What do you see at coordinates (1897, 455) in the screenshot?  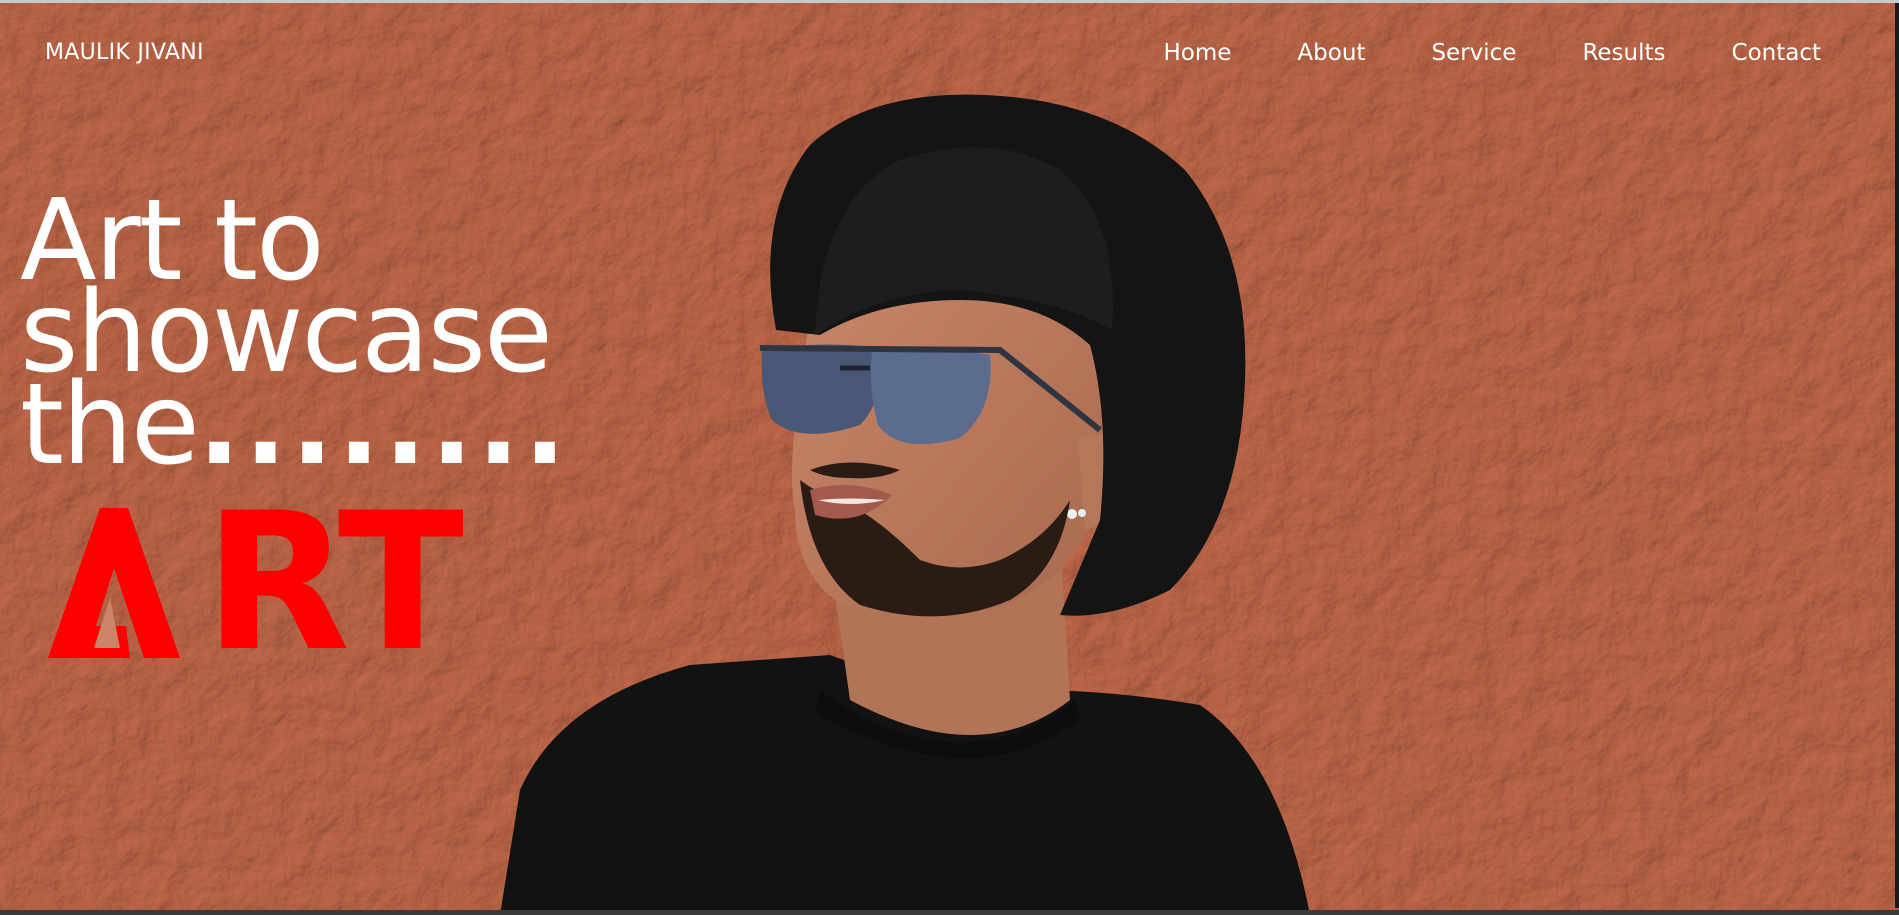 I see `vertical-scrollbar` at bounding box center [1897, 455].